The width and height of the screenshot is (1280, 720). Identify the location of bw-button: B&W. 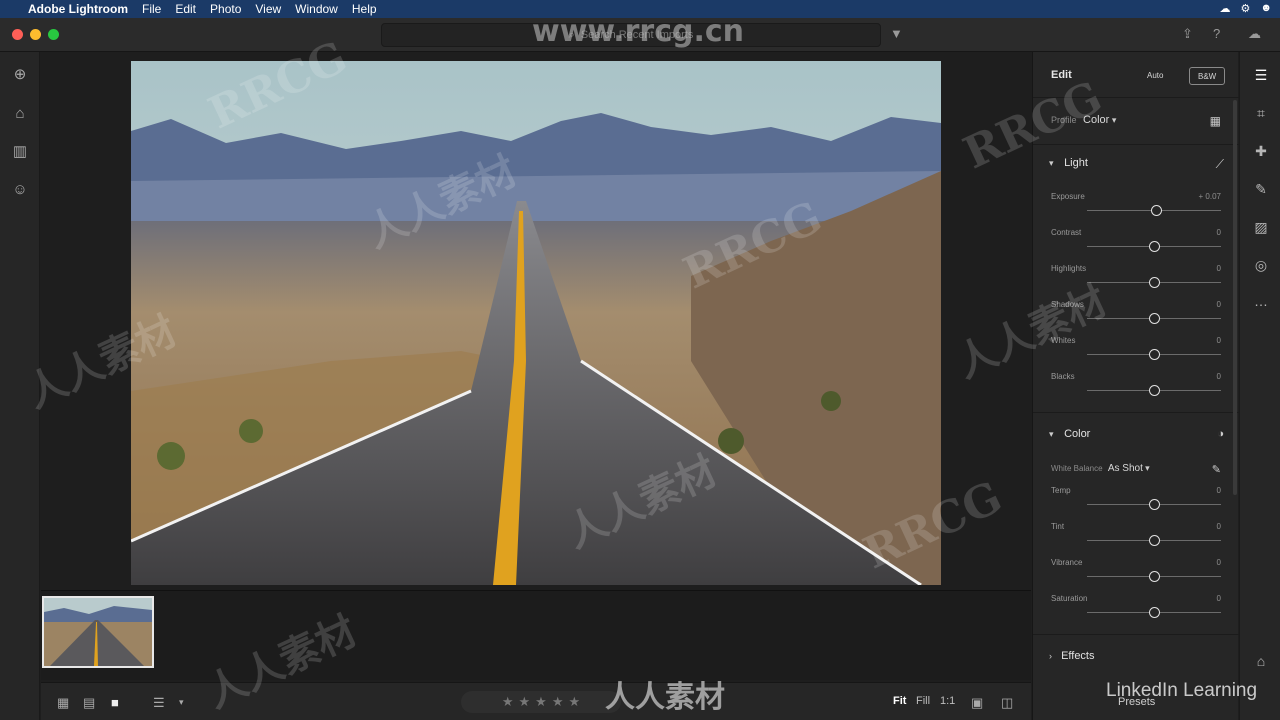
(1207, 76).